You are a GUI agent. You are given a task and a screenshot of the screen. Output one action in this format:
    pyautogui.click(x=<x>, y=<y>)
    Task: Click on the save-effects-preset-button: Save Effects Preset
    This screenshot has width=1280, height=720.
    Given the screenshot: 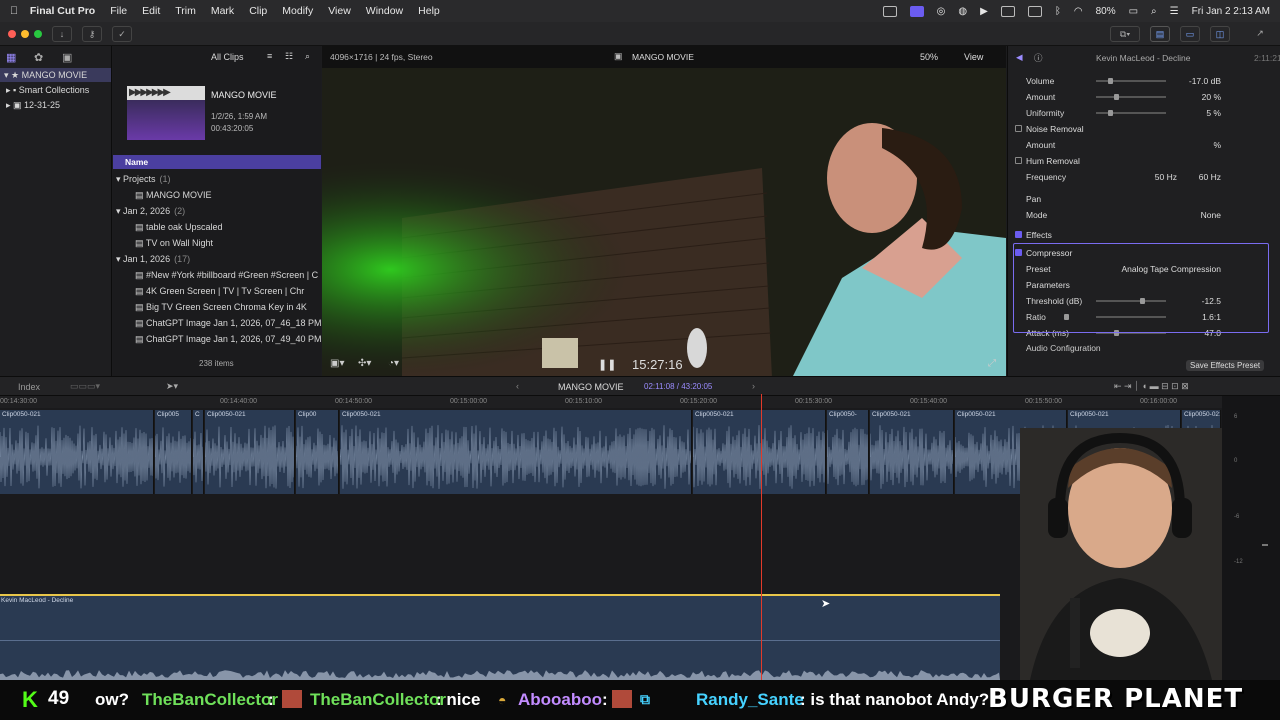 What is the action you would take?
    pyautogui.click(x=1225, y=365)
    